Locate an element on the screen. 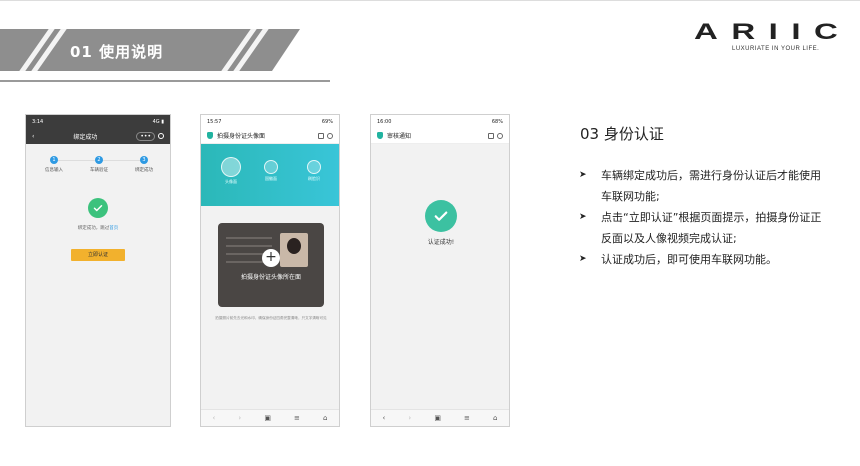  status-time: 3:14 is located at coordinates (38, 121).